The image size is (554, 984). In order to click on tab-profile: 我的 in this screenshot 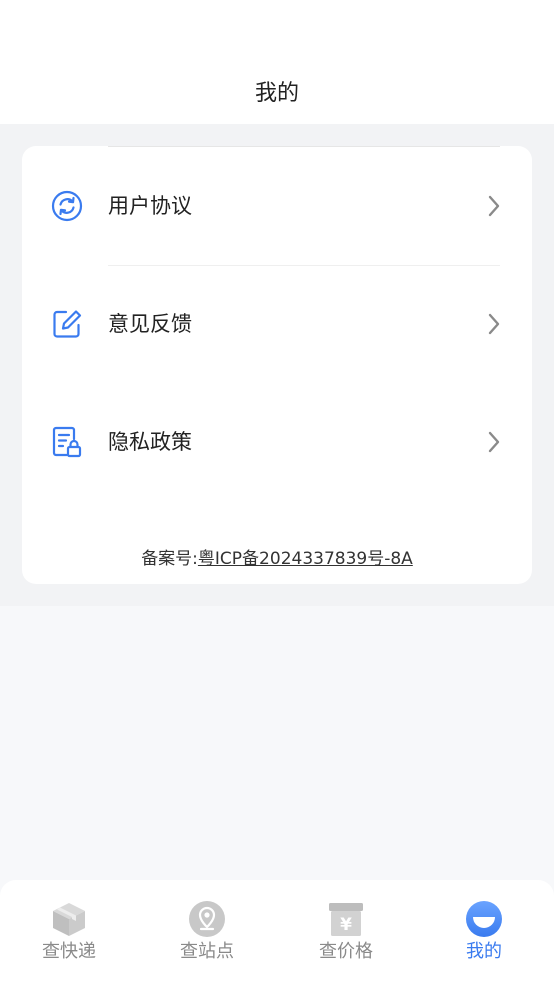, I will do `click(484, 932)`.